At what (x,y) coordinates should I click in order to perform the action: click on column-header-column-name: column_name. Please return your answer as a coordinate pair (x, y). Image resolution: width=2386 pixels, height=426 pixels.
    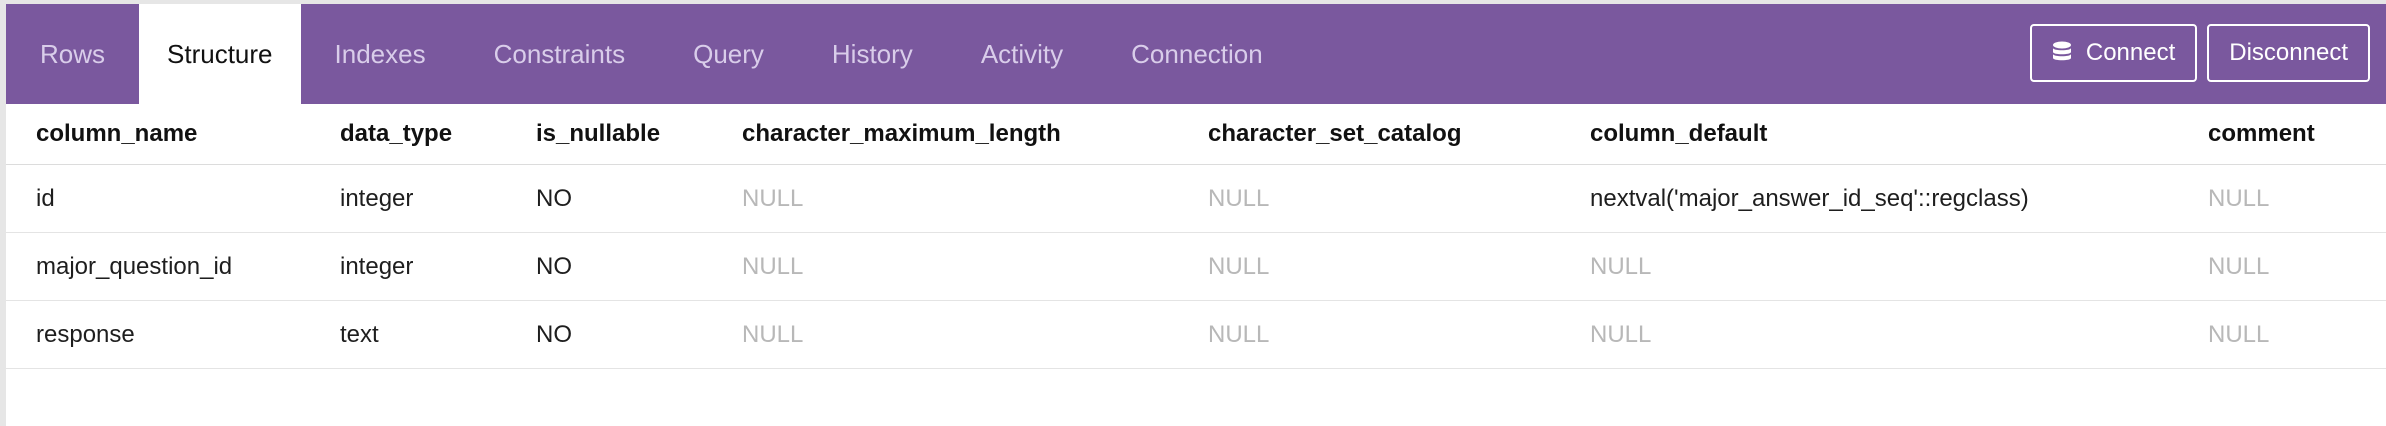
    Looking at the image, I should click on (116, 134).